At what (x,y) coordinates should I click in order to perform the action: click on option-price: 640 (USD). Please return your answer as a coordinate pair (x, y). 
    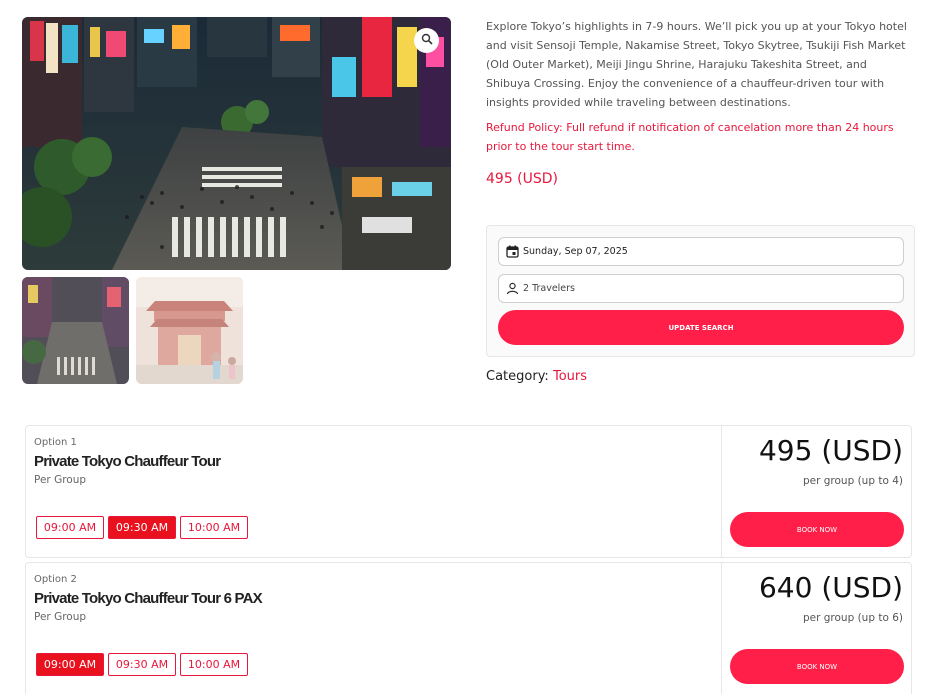
    Looking at the image, I should click on (830, 587).